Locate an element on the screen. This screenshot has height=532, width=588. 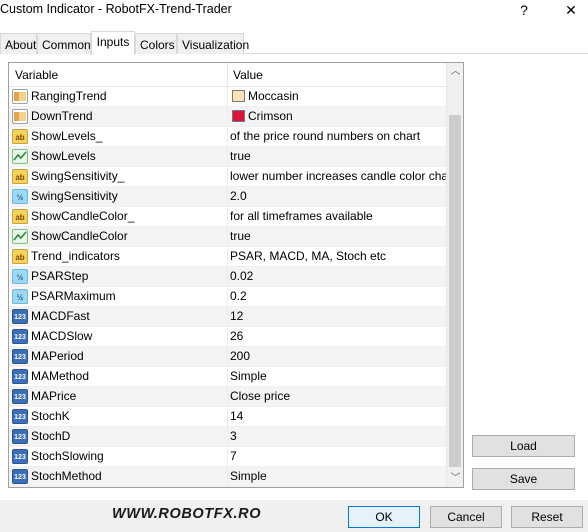
table-row: 123 MACDSlow 26 is located at coordinates (227, 337).